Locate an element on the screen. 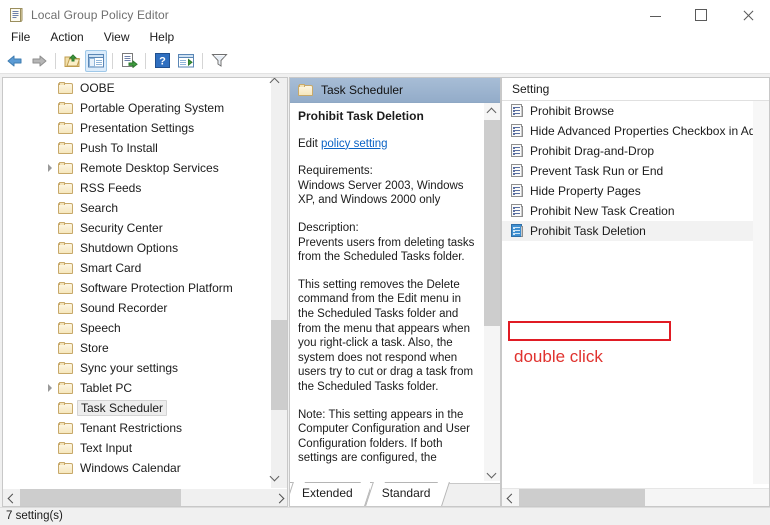  show-hide-console-tree-icon is located at coordinates (96, 60).